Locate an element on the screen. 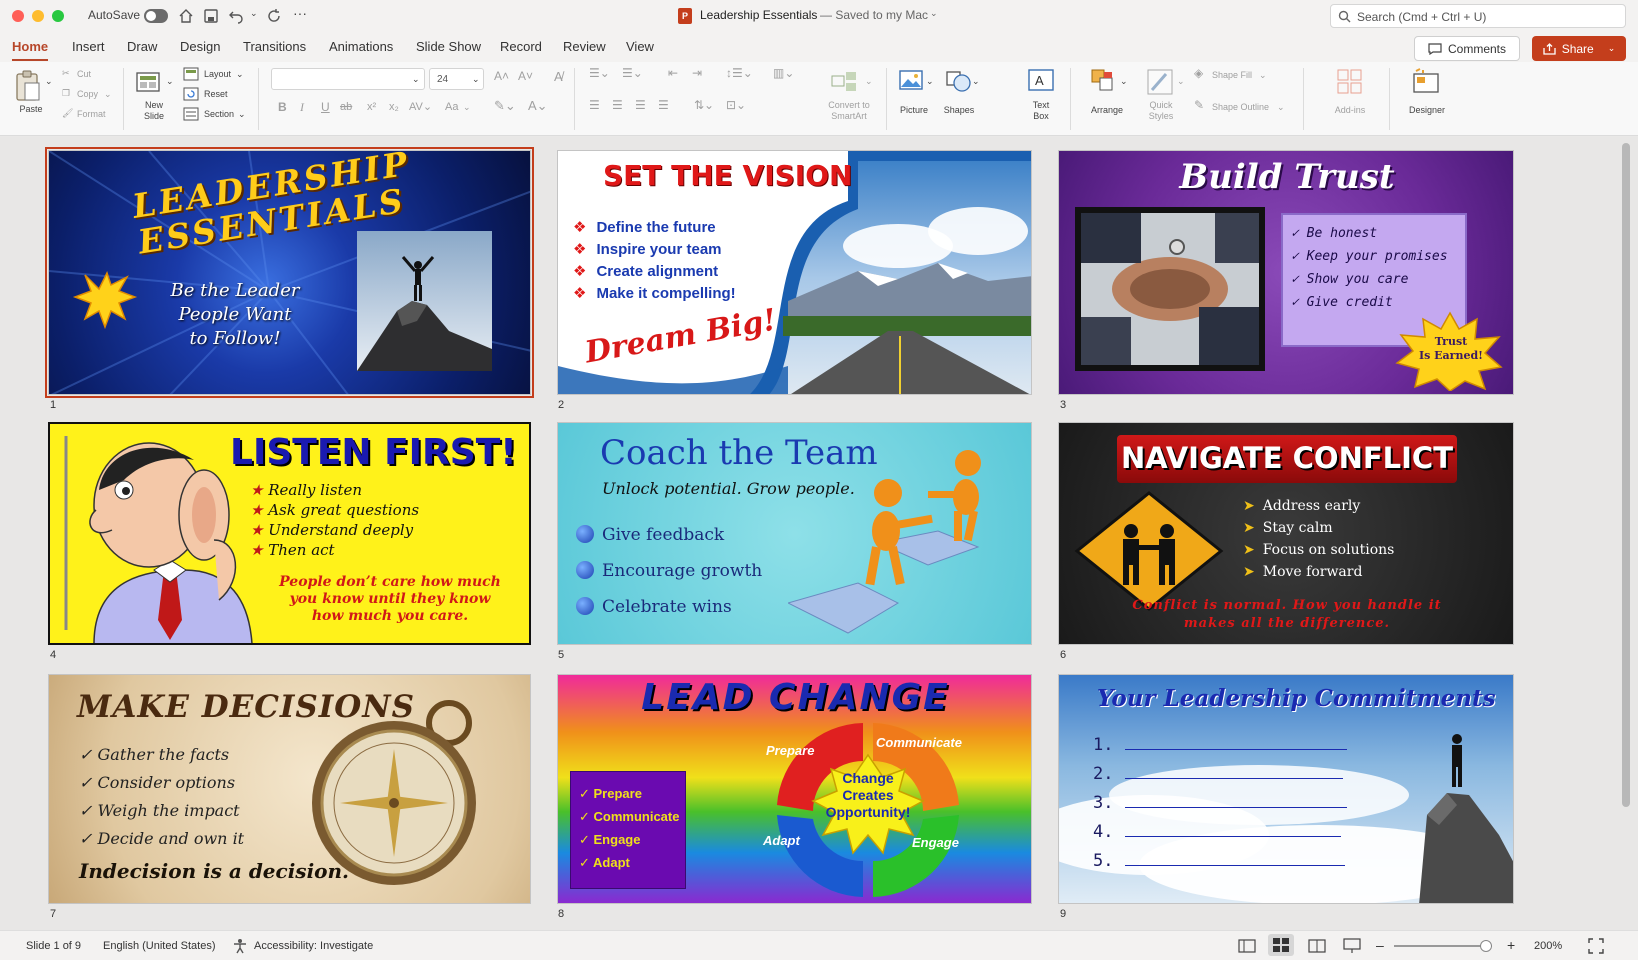  document-title: Leadership Essentials is located at coordinates (758, 15).